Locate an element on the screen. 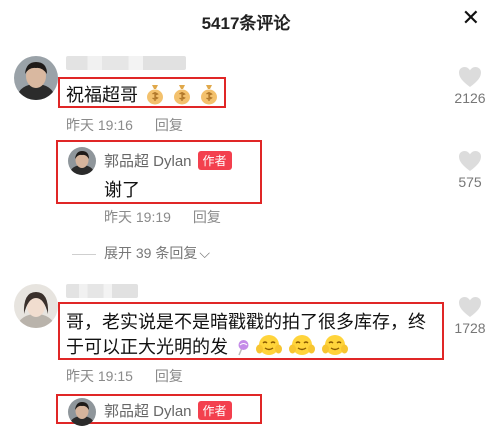  like-button: 2126 is located at coordinates (466, 86).